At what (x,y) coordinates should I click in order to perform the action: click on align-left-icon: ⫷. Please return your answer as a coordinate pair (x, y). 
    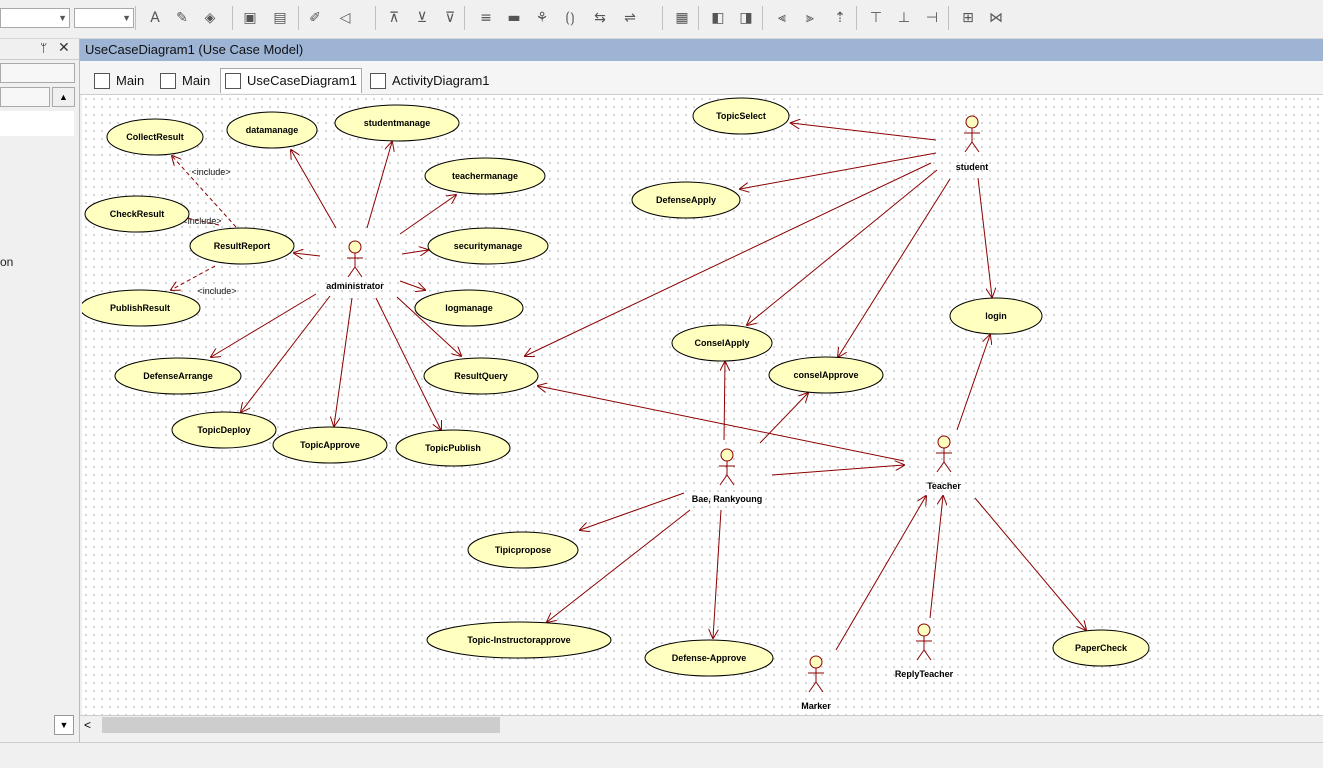
    Looking at the image, I should click on (782, 18).